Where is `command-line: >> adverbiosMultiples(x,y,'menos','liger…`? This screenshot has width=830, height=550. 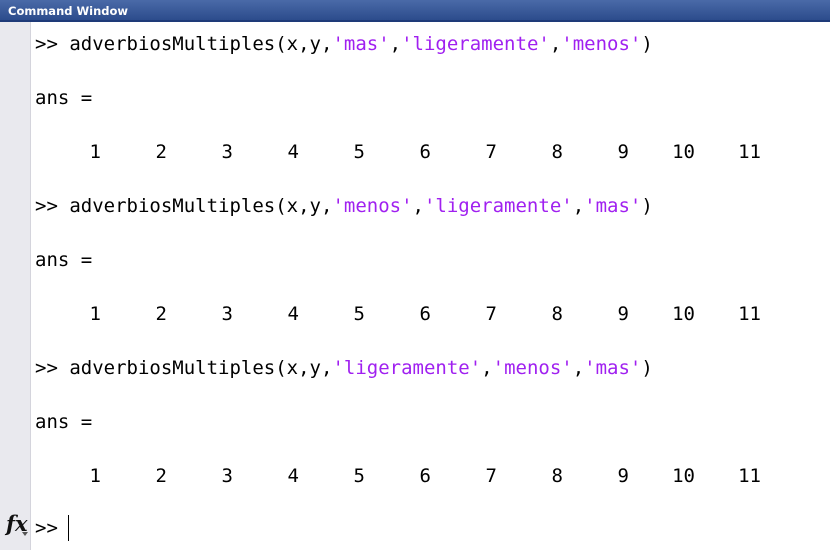
command-line: >> adverbiosMultiples(x,y,'menos','liger… is located at coordinates (344, 206).